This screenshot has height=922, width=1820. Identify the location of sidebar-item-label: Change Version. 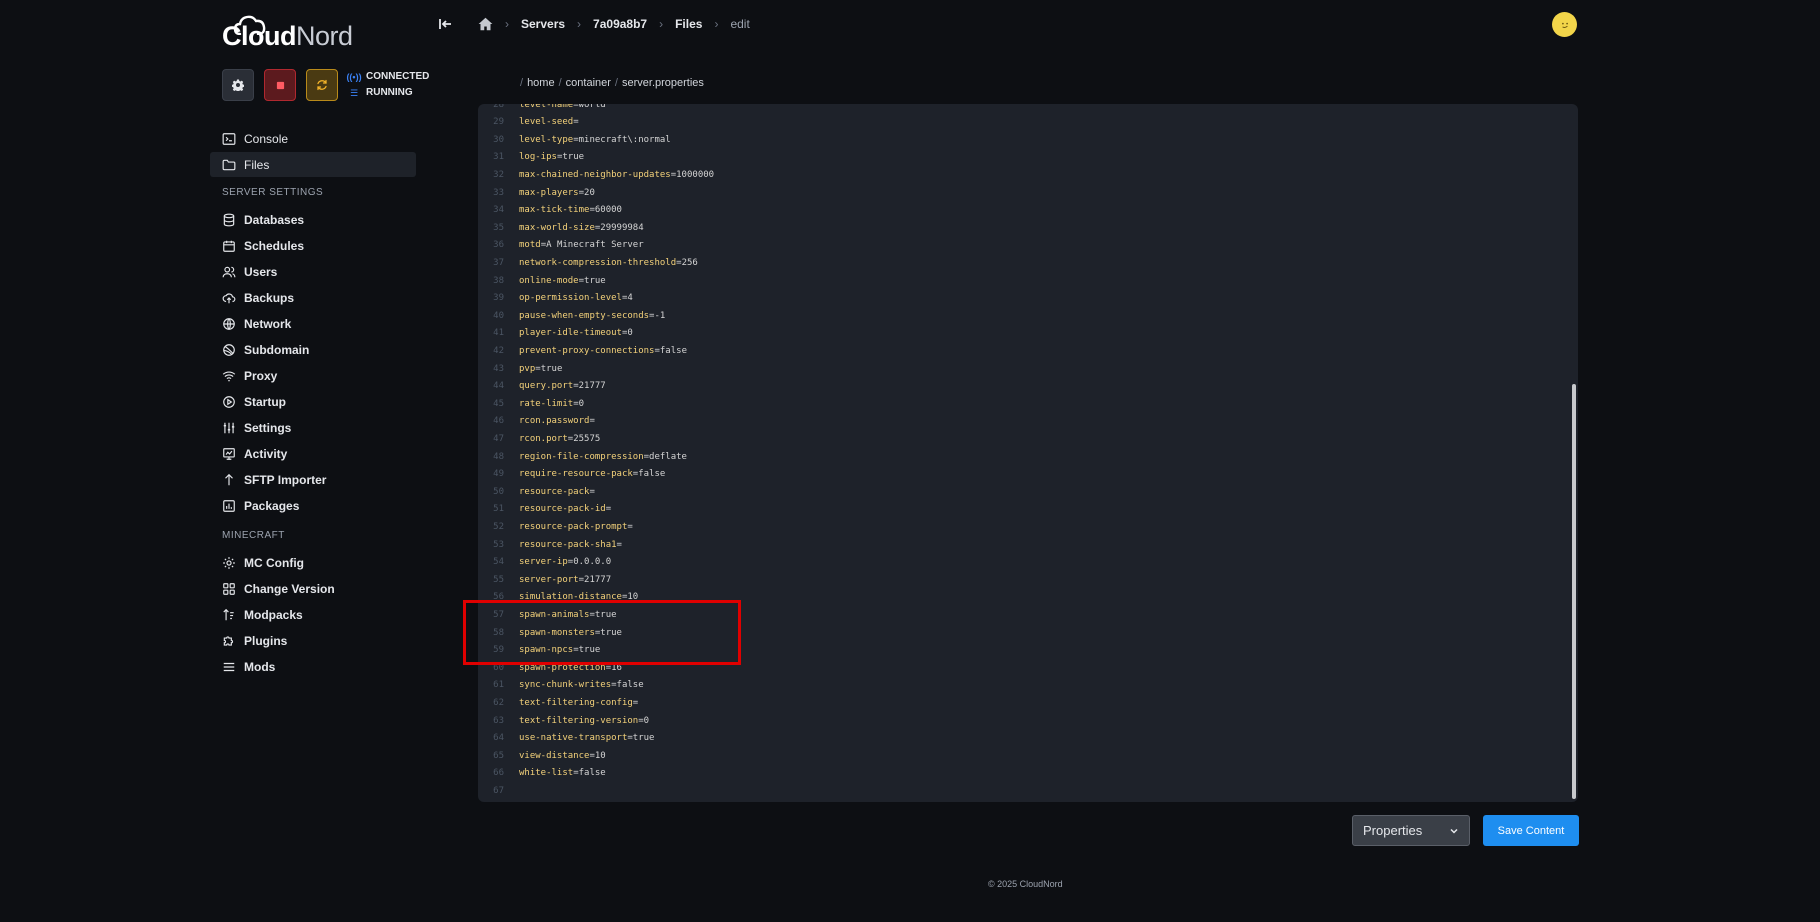
(289, 588).